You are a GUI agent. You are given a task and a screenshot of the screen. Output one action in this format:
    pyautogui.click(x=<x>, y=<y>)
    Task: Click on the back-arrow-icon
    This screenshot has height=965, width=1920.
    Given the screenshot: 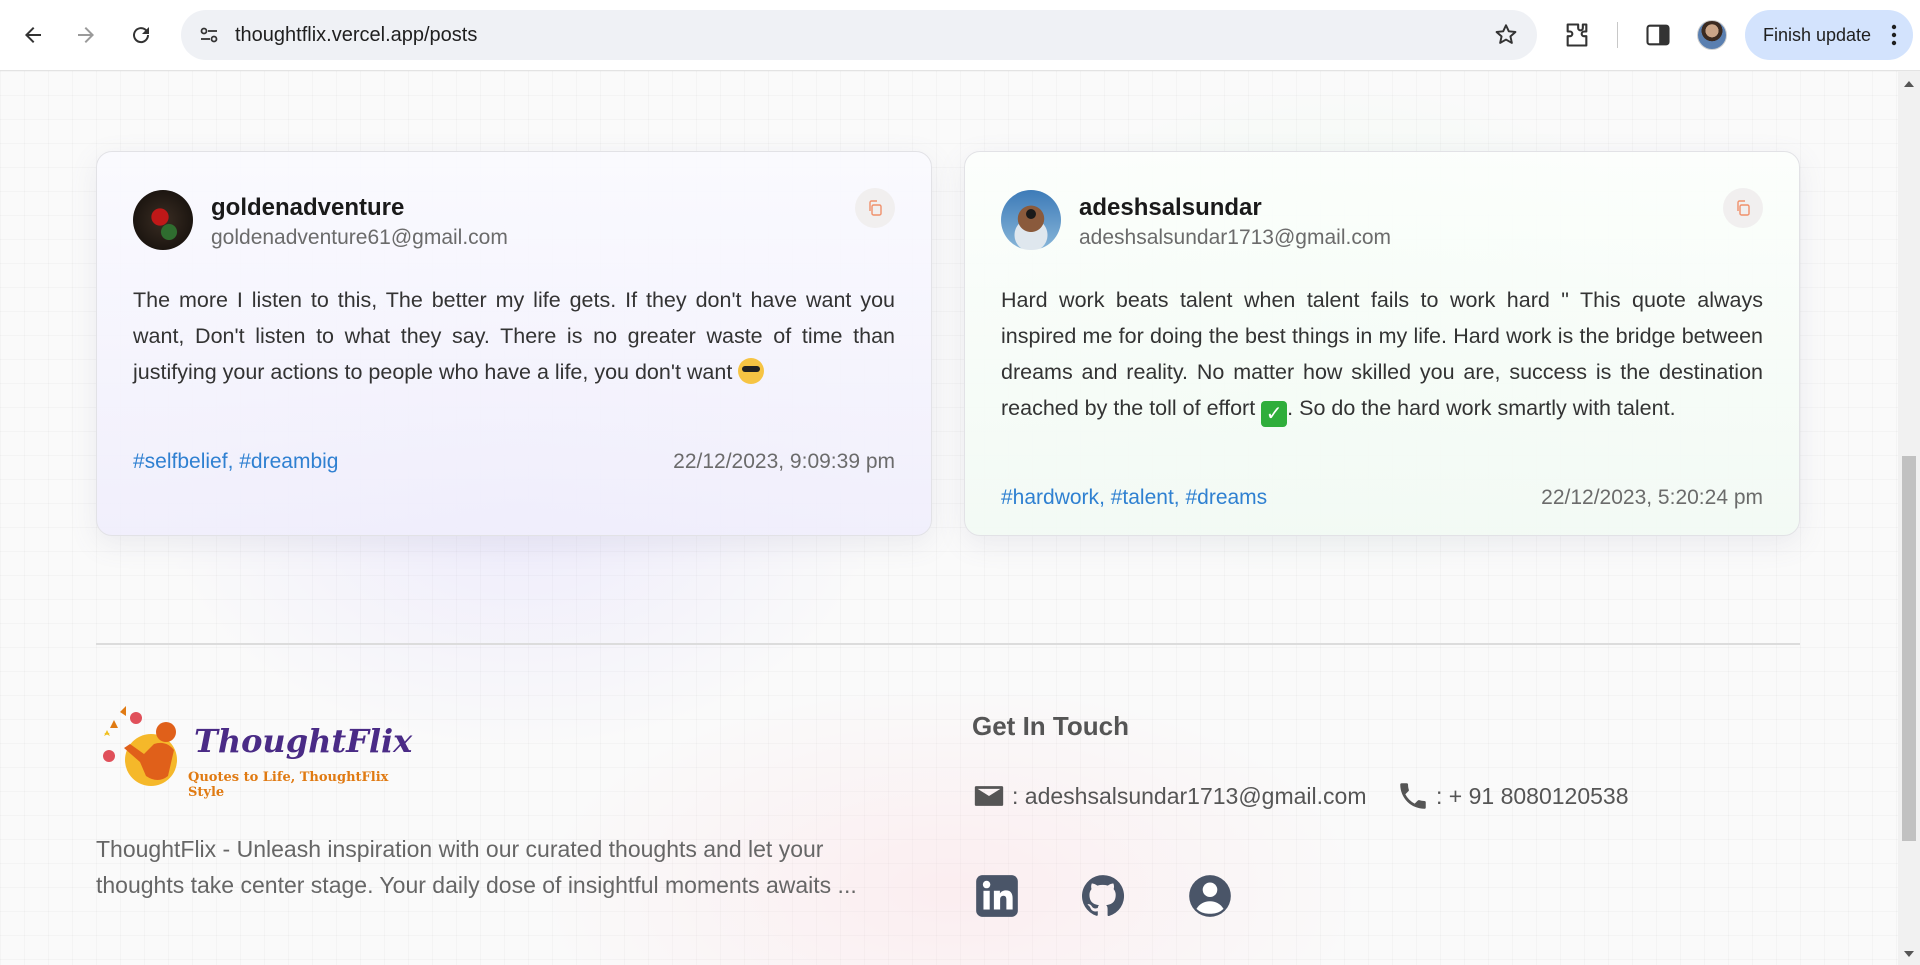 What is the action you would take?
    pyautogui.click(x=33, y=35)
    